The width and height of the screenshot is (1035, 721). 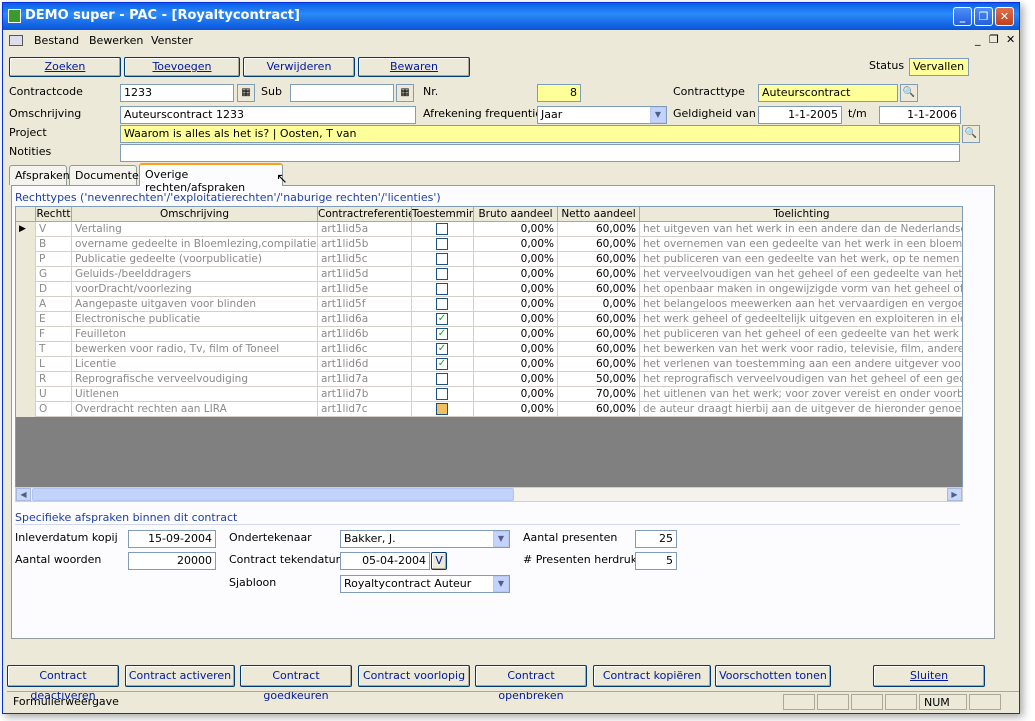 I want to click on cell-ref: art1lid5e, so click(x=365, y=289).